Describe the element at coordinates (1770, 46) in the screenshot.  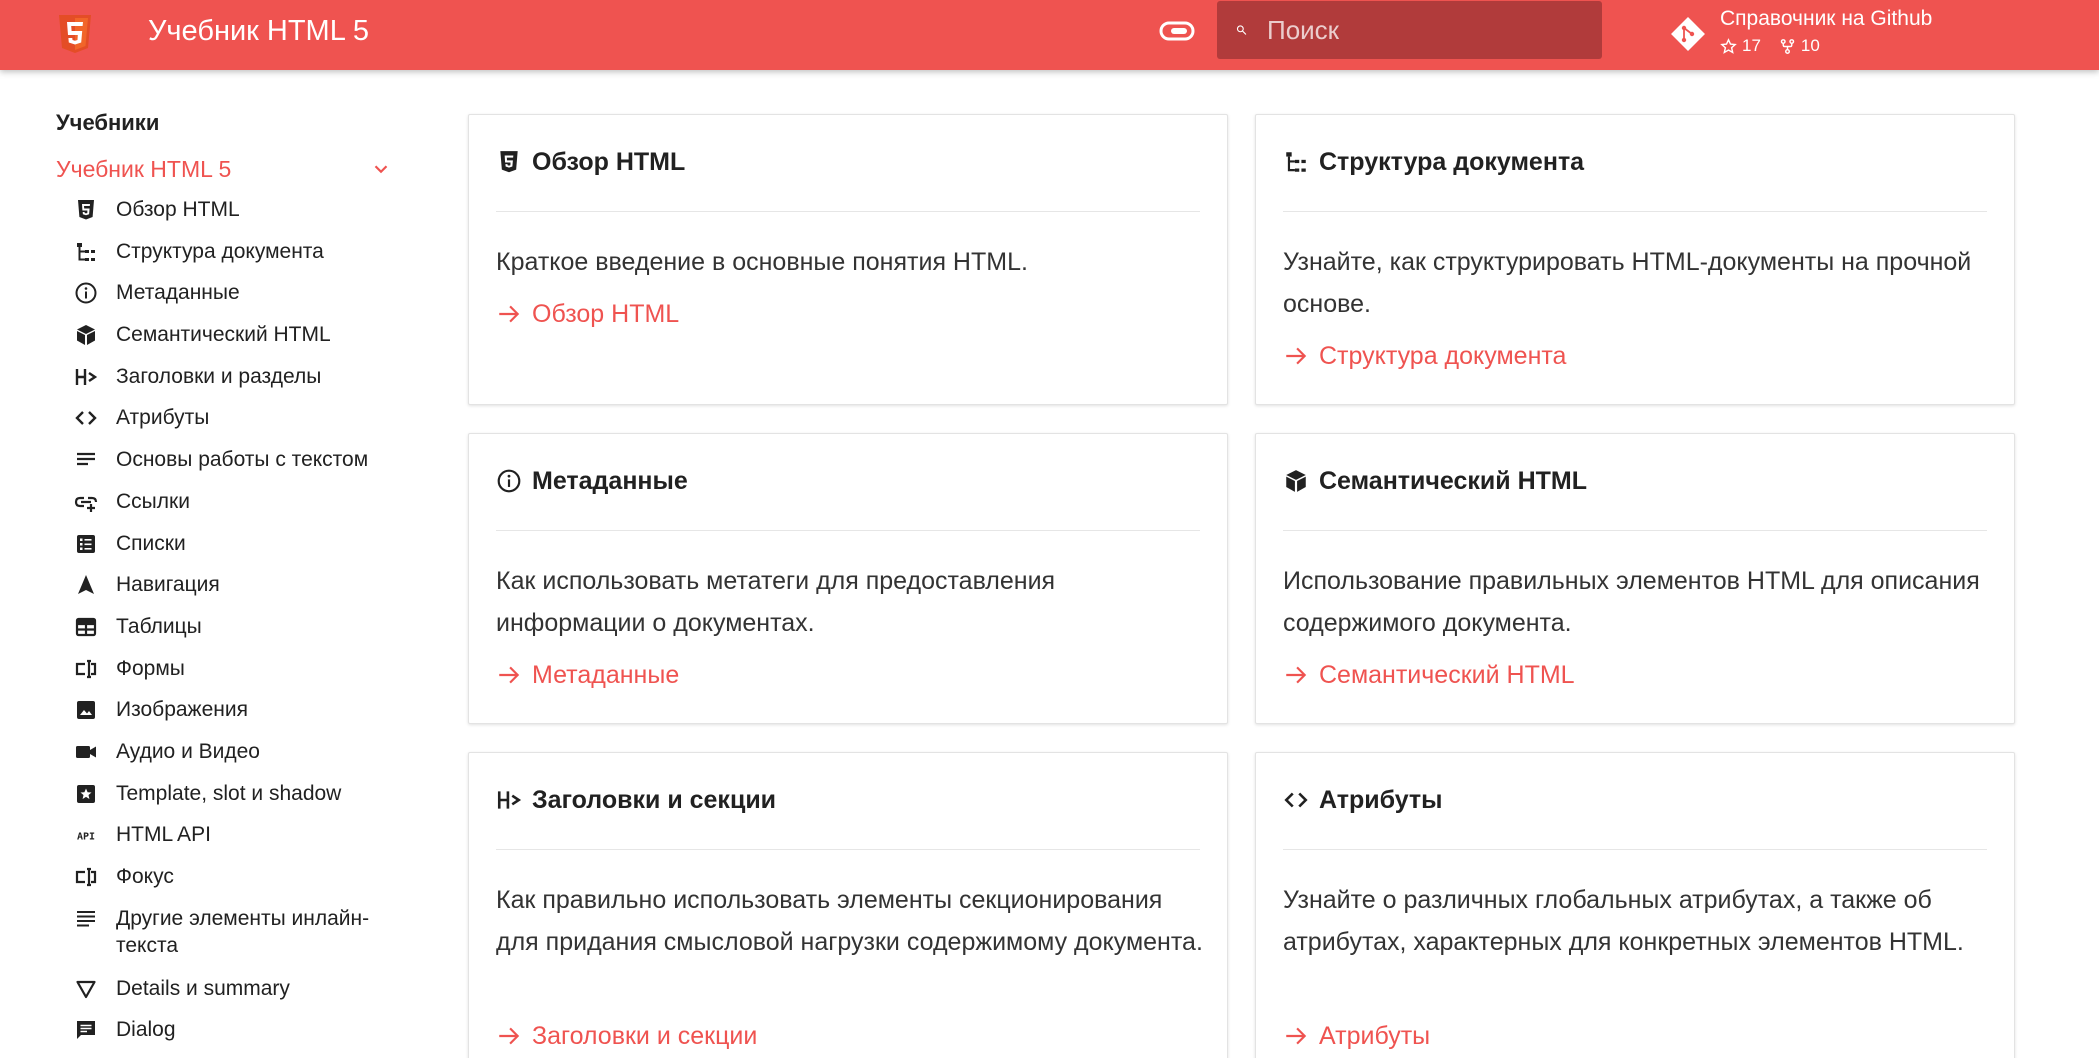
I see `repo-facts: 17 10` at that location.